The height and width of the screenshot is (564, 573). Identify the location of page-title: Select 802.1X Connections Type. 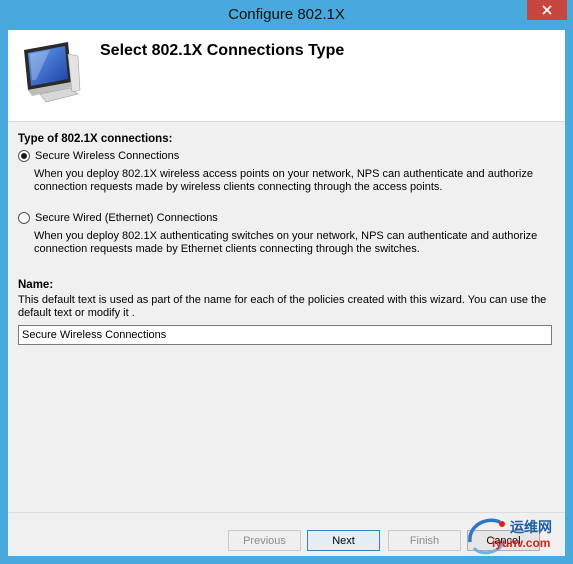
(222, 50).